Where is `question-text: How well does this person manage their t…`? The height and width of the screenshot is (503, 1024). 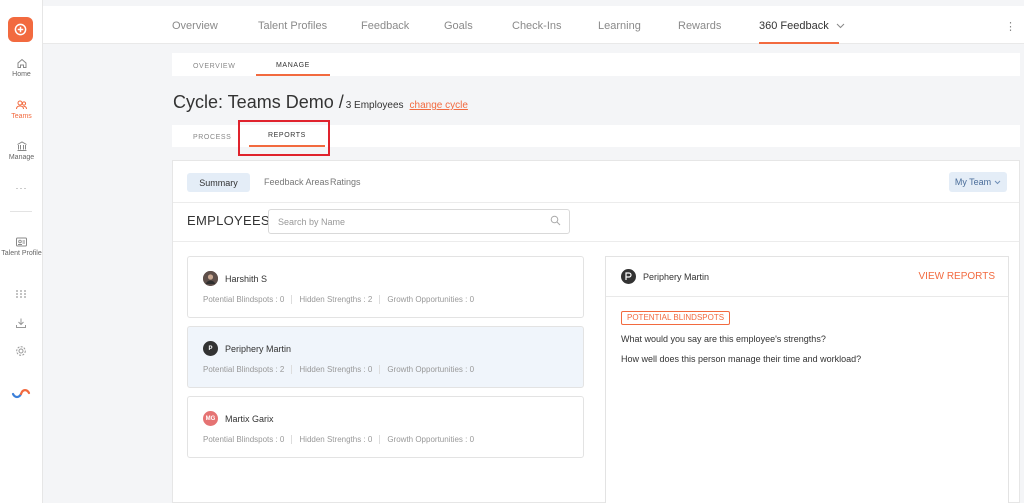
question-text: How well does this person manage their t… is located at coordinates (741, 359).